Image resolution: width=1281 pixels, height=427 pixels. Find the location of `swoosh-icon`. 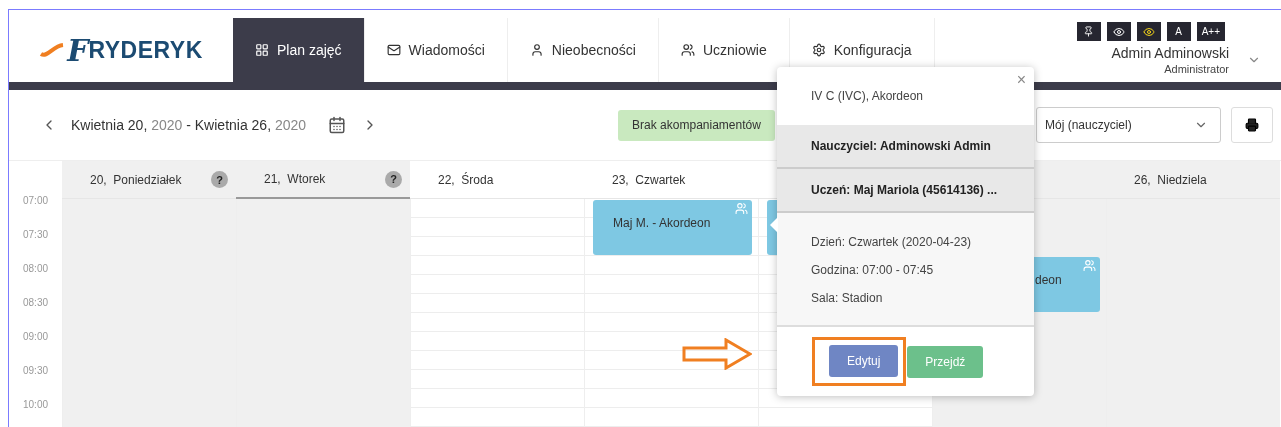

swoosh-icon is located at coordinates (52, 50).